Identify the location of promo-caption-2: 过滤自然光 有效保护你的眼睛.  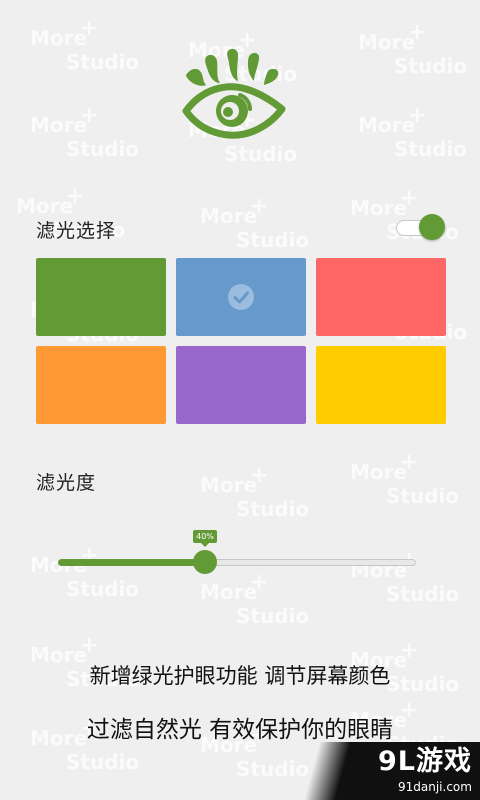
(240, 730).